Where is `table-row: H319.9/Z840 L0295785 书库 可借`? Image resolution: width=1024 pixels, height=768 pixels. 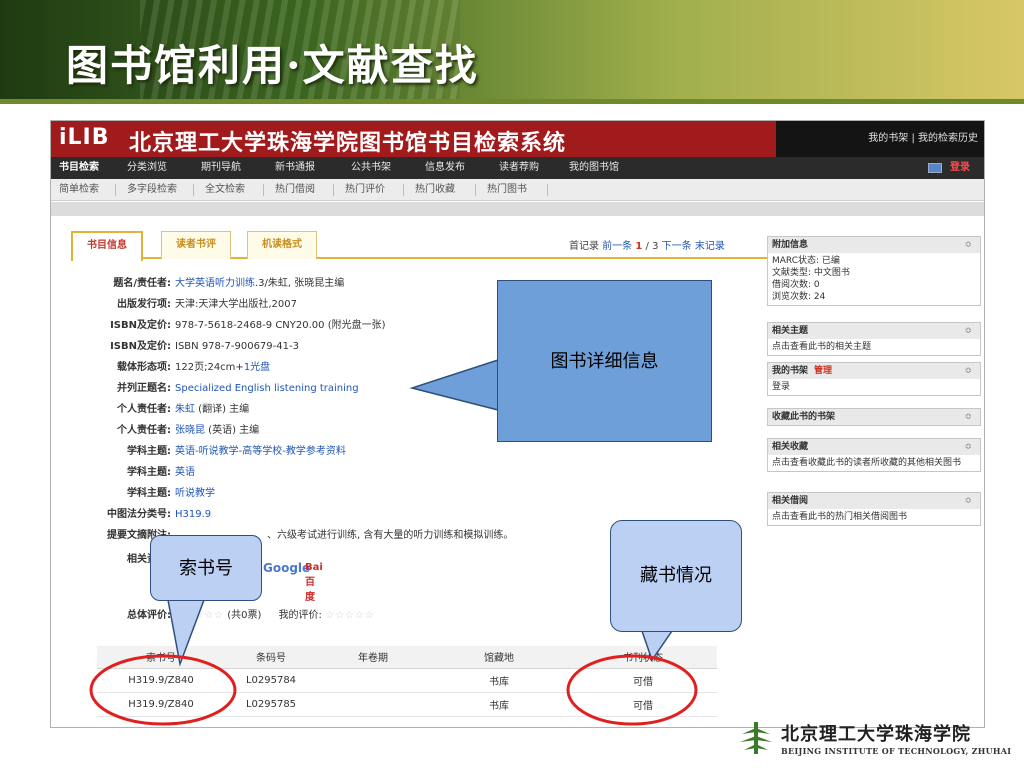 table-row: H319.9/Z840 L0295785 书库 可借 is located at coordinates (407, 704).